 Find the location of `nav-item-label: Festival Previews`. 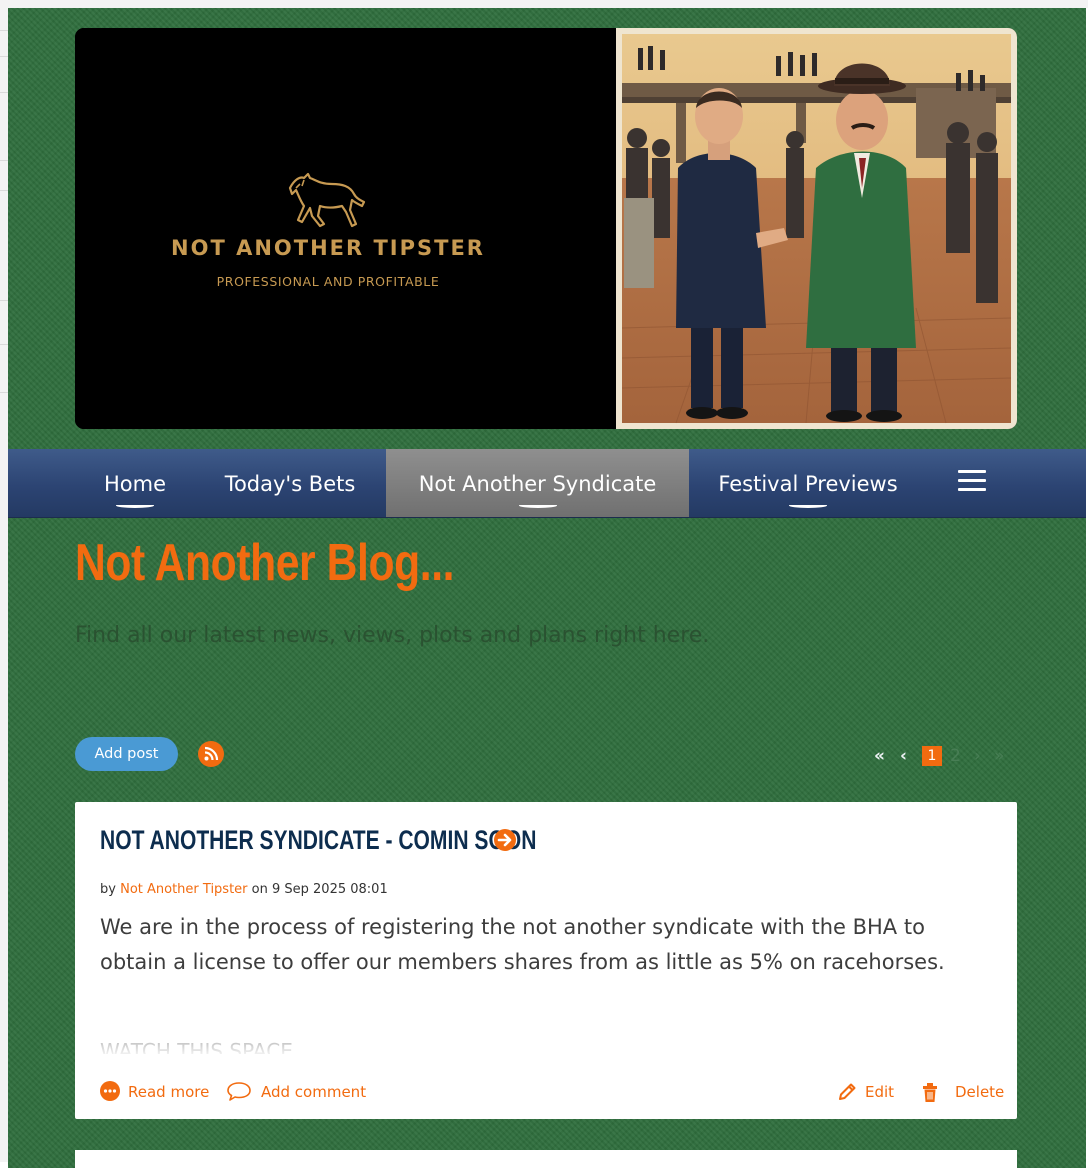

nav-item-label: Festival Previews is located at coordinates (808, 484).